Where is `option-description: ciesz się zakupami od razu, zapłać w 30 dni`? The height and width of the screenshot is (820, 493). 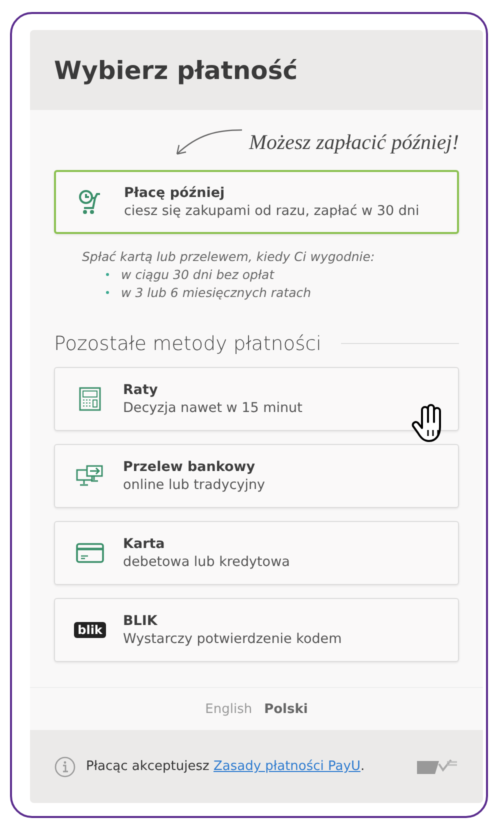 option-description: ciesz się zakupami od razu, zapłać w 30 dni is located at coordinates (272, 211).